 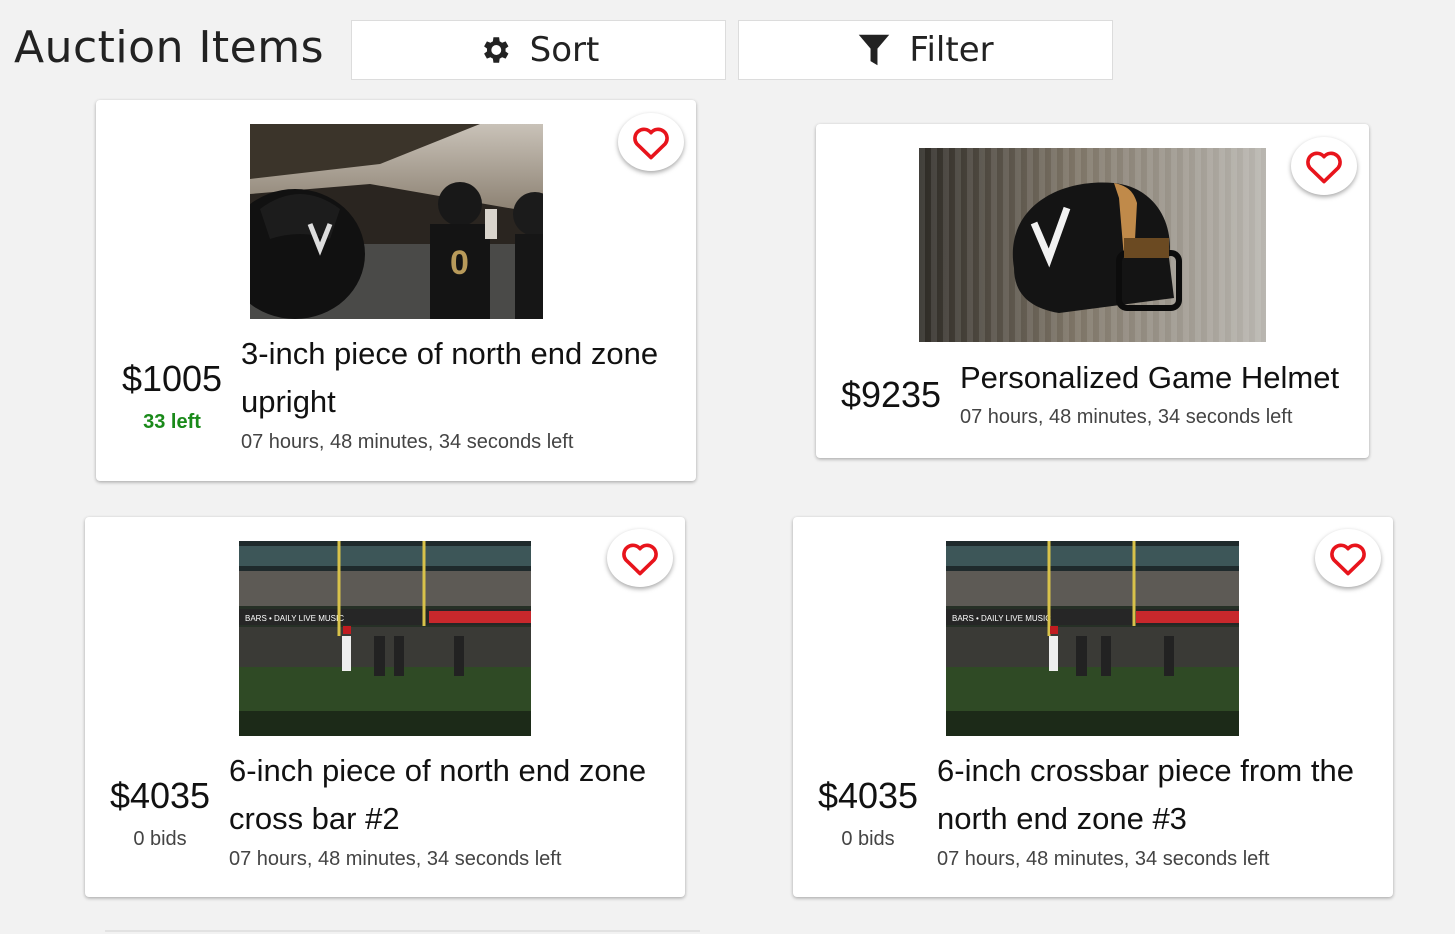 I want to click on item-title-line: Personalized Game Helmet, so click(x=1150, y=377).